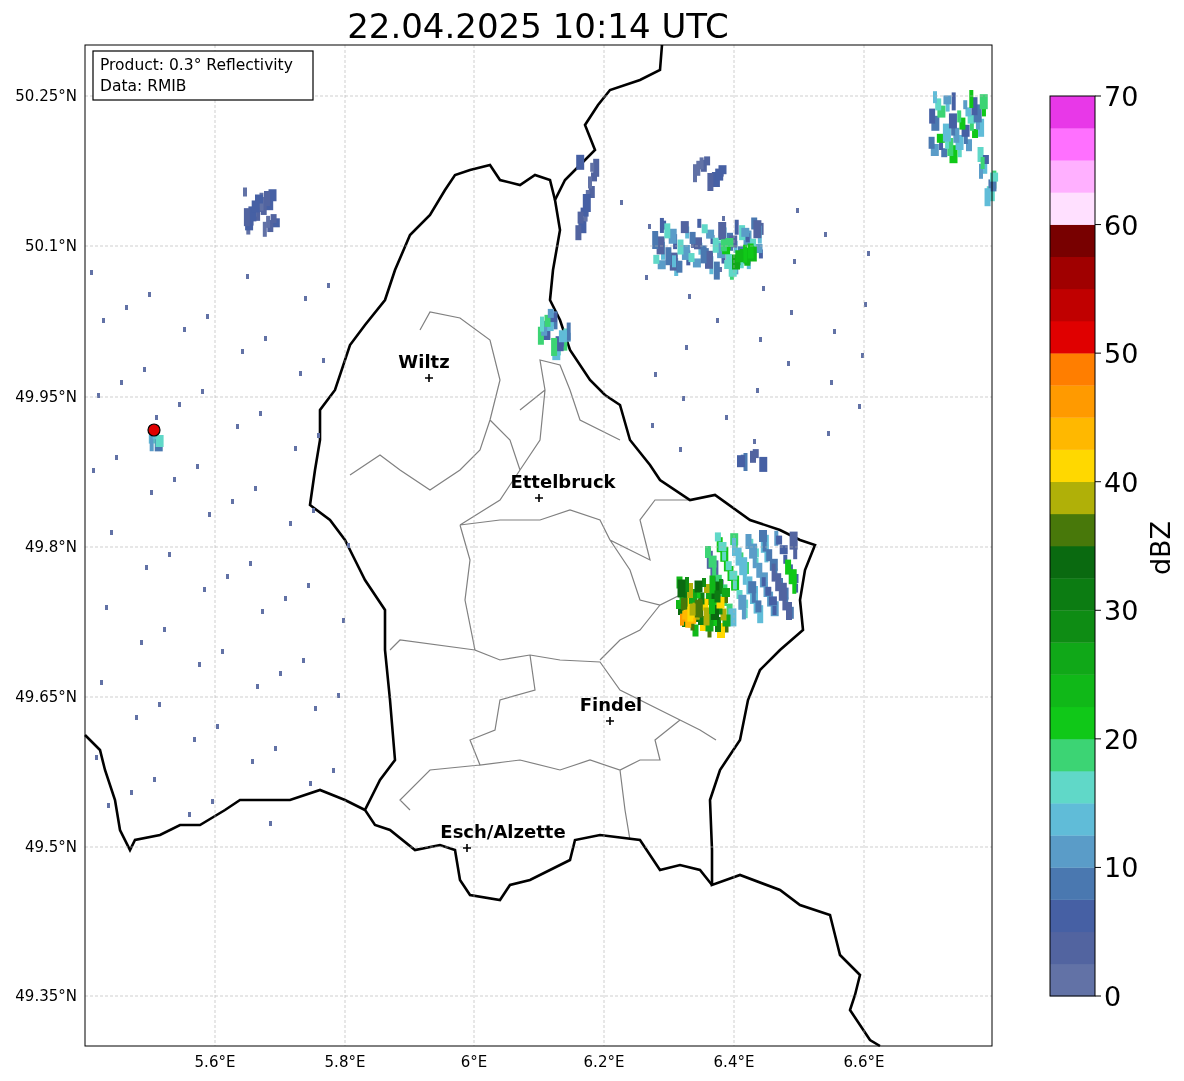  Describe the element at coordinates (1121, 225) in the screenshot. I see `colorbar-tick-label: 60` at that location.